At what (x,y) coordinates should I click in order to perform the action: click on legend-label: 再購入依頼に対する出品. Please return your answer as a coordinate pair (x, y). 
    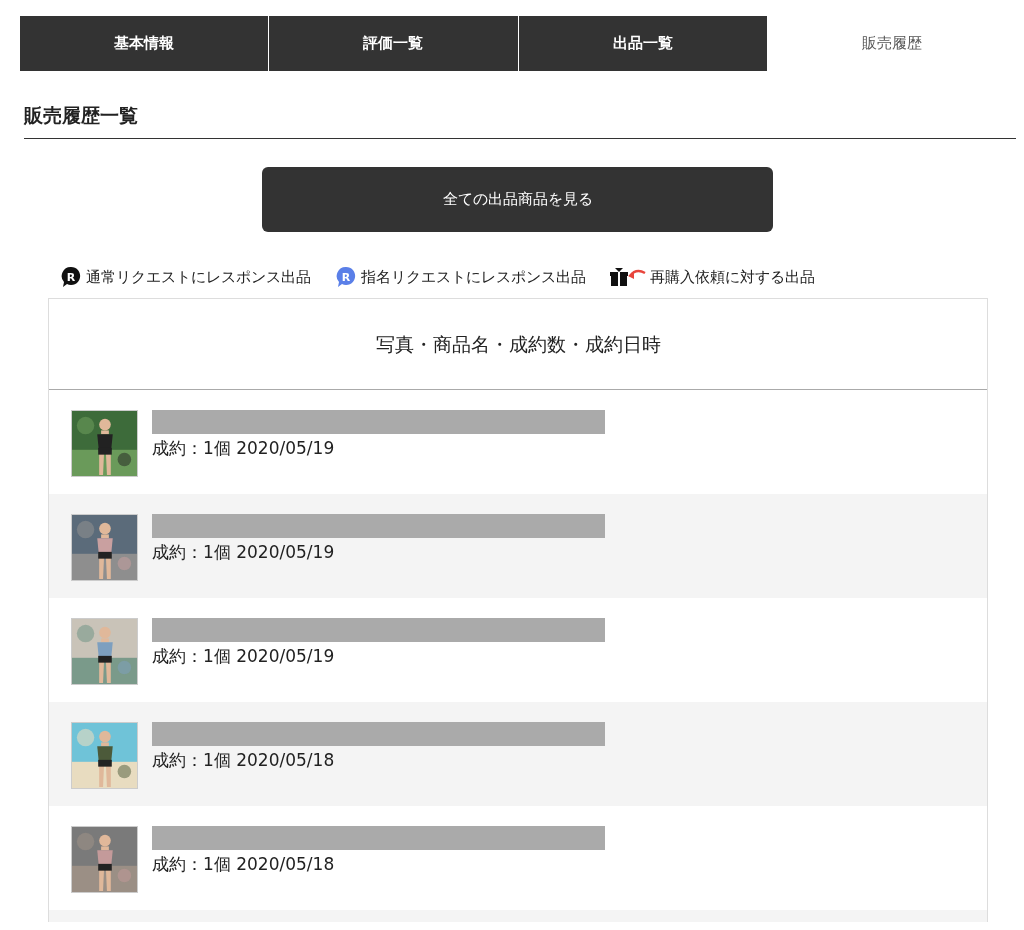
    Looking at the image, I should click on (732, 277).